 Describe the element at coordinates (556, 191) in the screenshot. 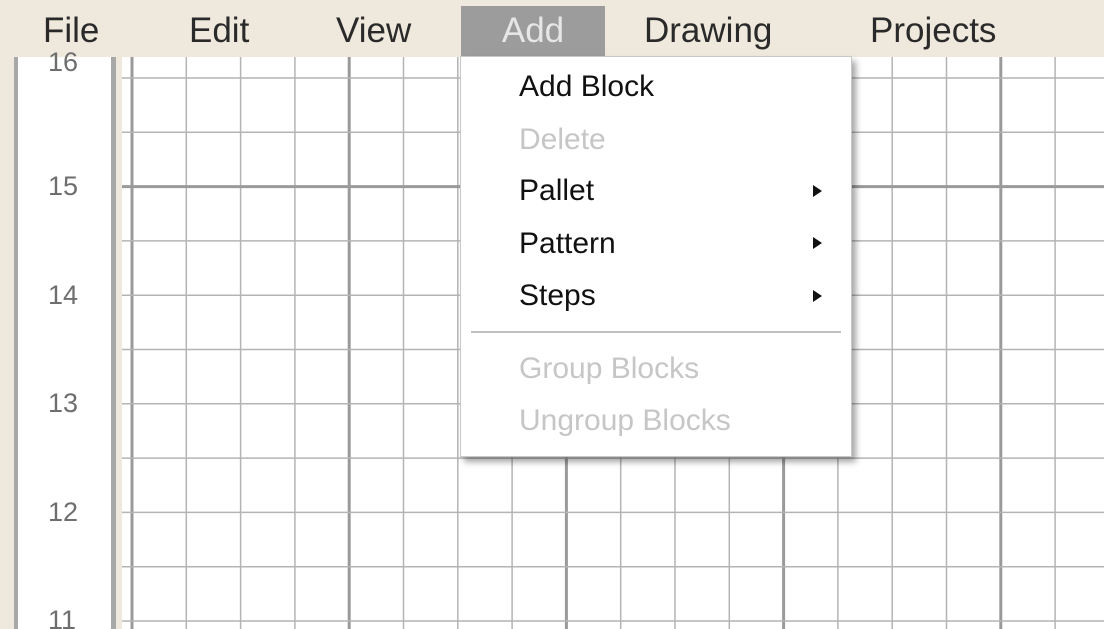

I see `menu-item-pallet: Pallet` at that location.